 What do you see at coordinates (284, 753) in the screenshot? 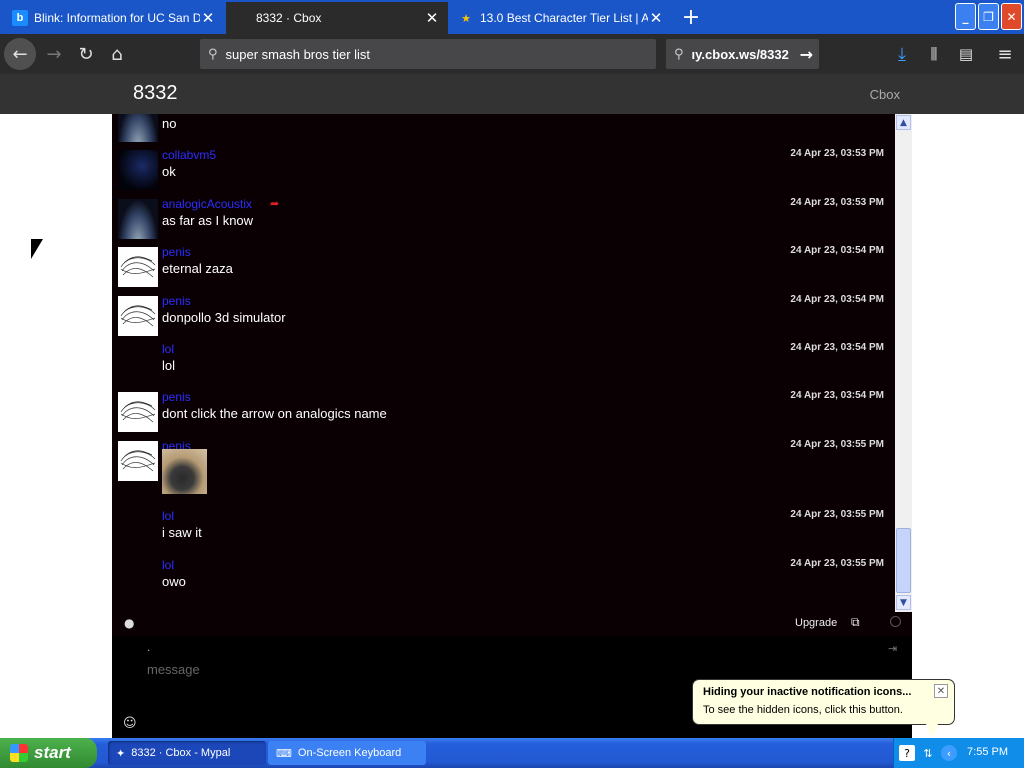
I see `keyboard-icon: ⌨` at bounding box center [284, 753].